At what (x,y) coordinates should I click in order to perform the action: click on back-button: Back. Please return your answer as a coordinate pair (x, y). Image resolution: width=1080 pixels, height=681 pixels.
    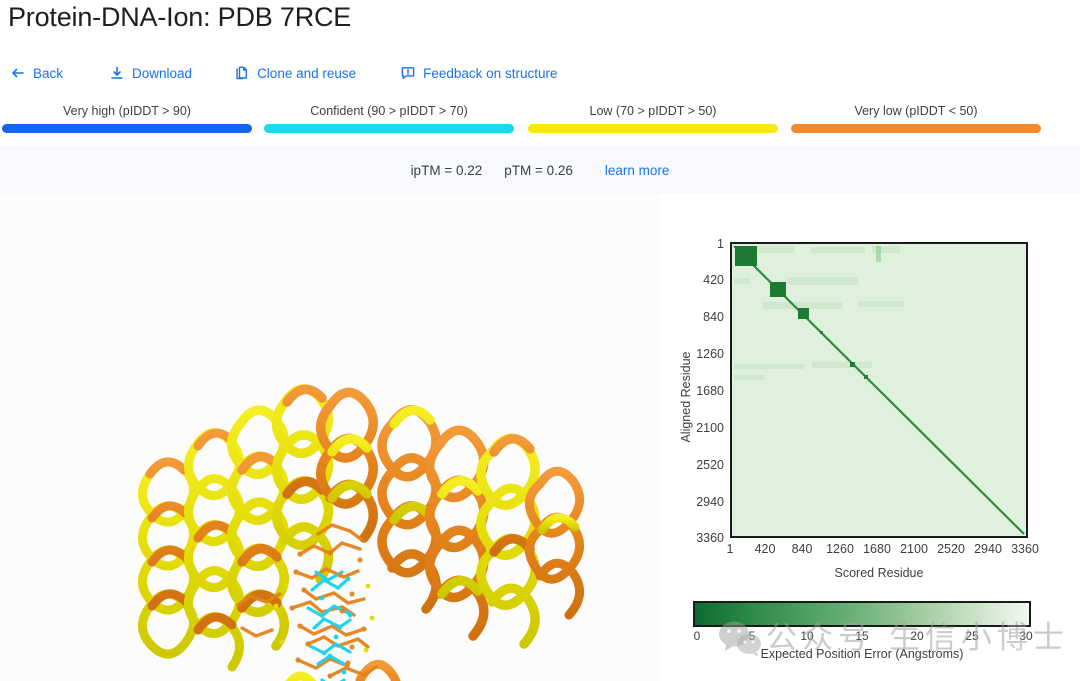
    Looking at the image, I should click on (36, 73).